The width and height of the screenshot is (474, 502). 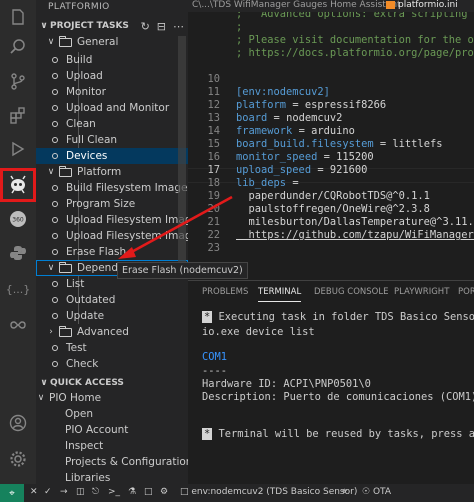 I want to click on code-text: [env:nodemcuv2], so click(x=283, y=92).